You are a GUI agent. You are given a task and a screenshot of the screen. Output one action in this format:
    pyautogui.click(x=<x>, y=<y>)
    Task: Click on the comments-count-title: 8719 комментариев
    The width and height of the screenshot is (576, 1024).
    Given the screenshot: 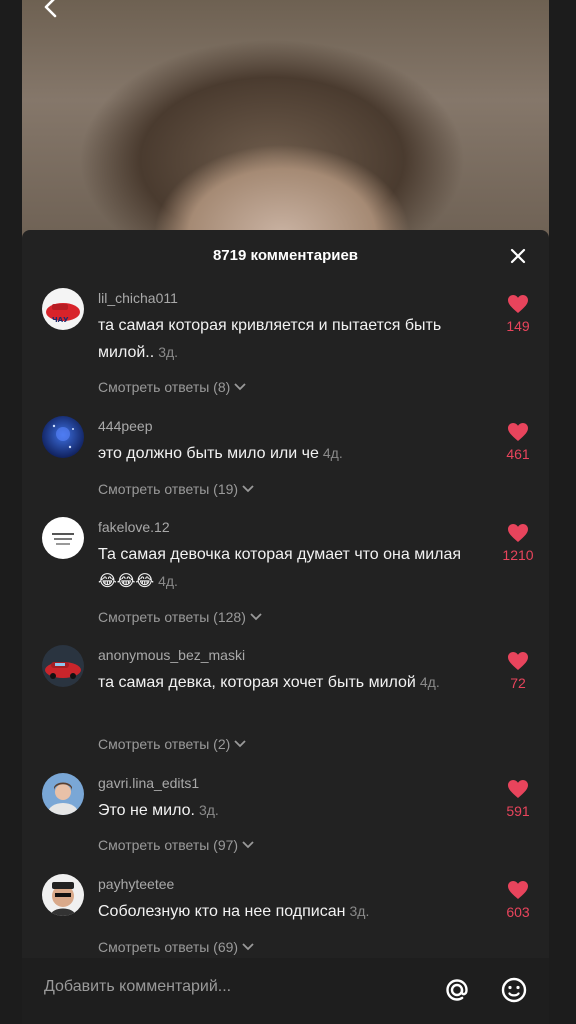 What is the action you would take?
    pyautogui.click(x=285, y=255)
    